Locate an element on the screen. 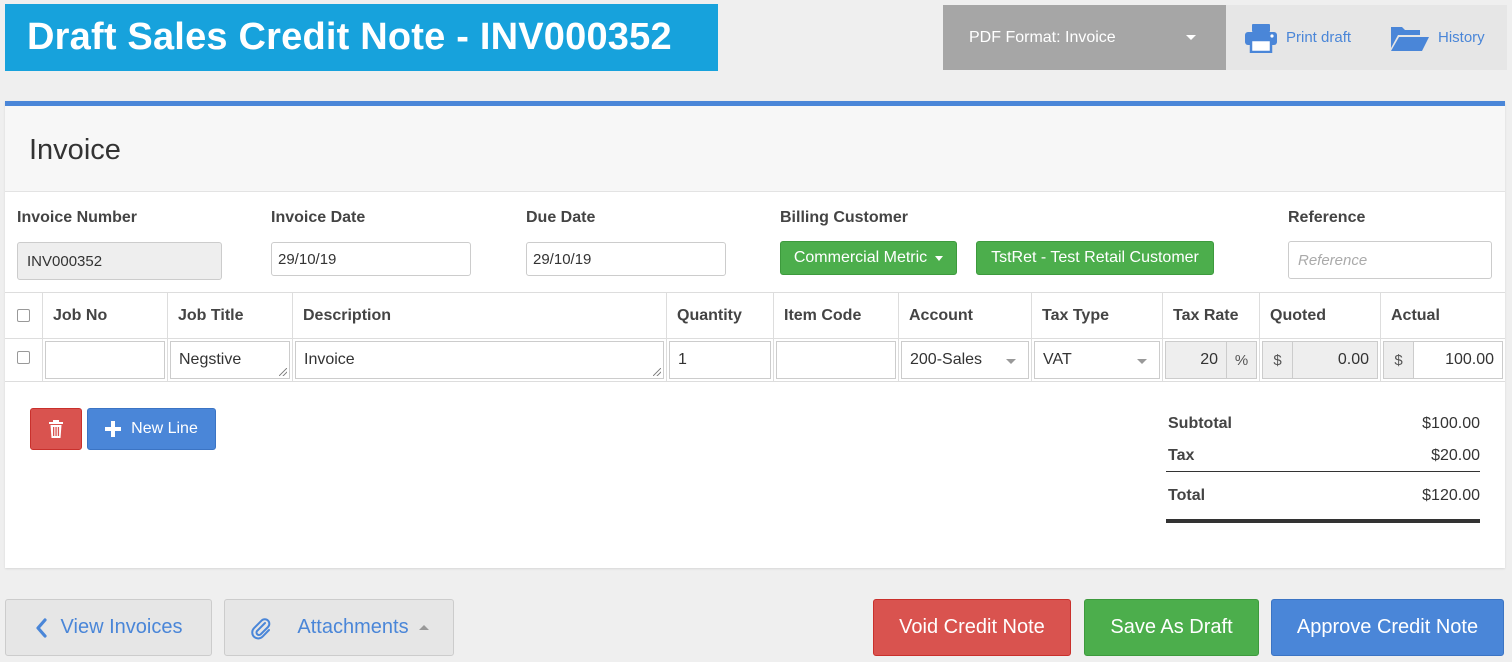 Image resolution: width=1512 pixels, height=662 pixels. save-as-draft-button: Save As Draft is located at coordinates (1171, 627).